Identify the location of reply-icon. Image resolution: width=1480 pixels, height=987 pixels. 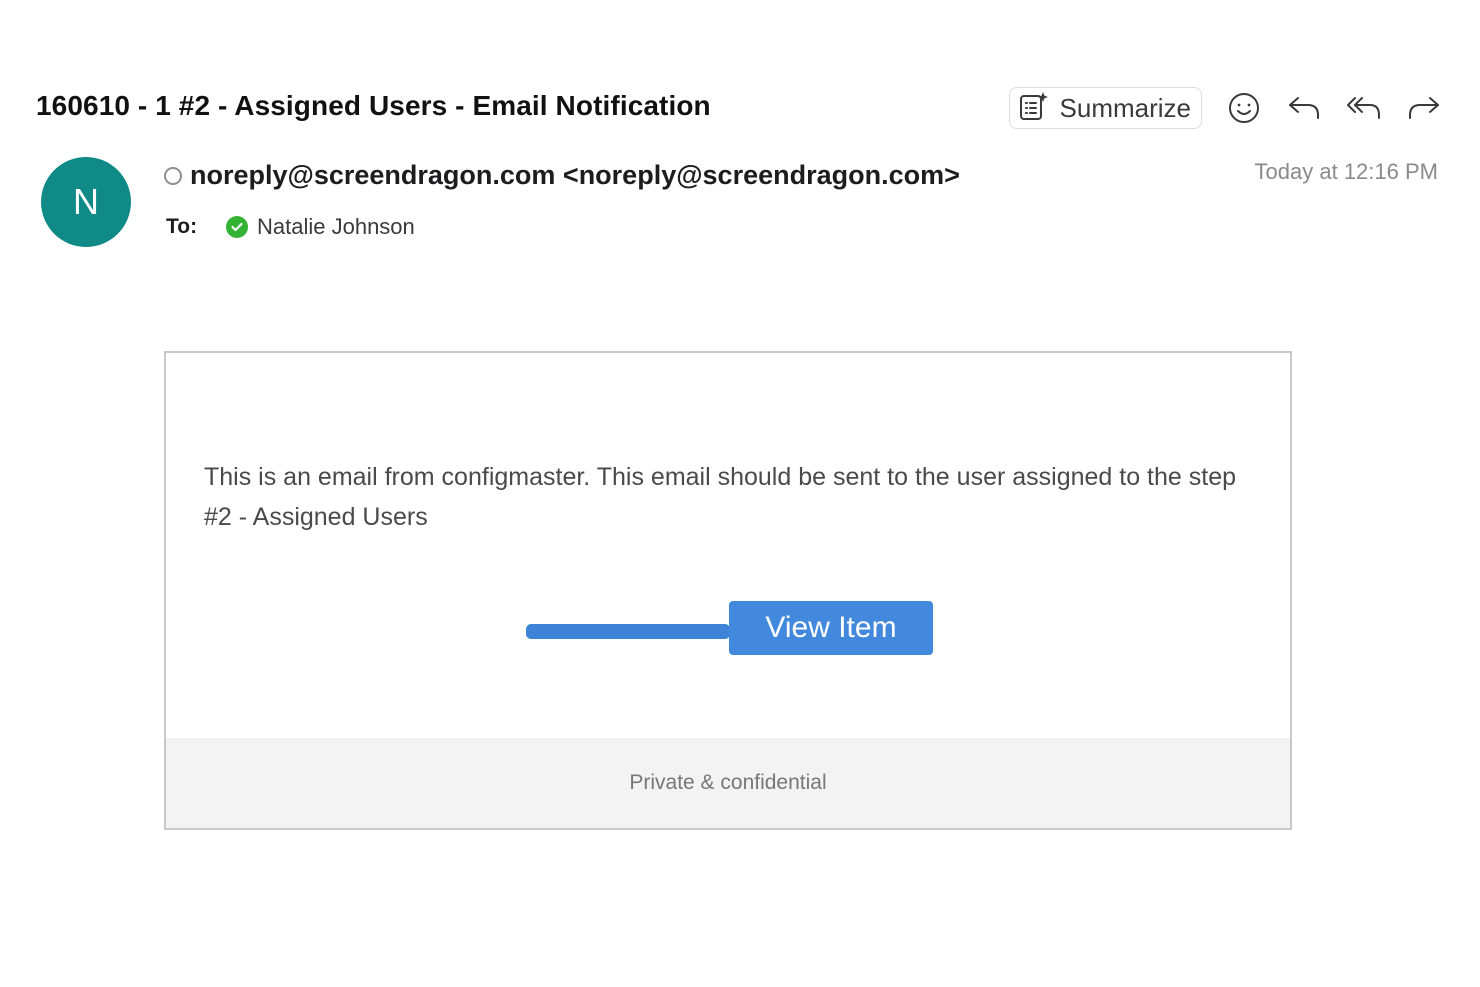
(1304, 108).